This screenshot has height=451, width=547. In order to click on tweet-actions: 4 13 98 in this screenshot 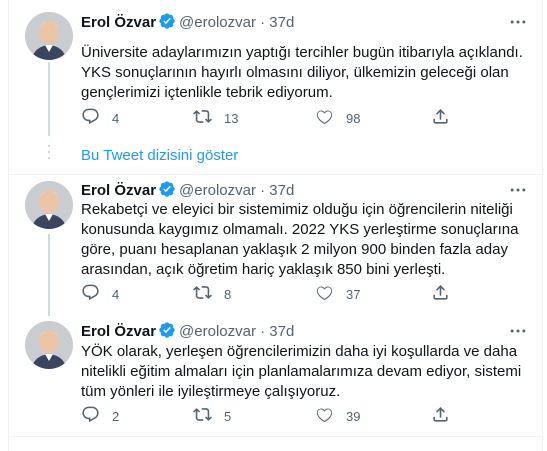, I will do `click(301, 118)`.